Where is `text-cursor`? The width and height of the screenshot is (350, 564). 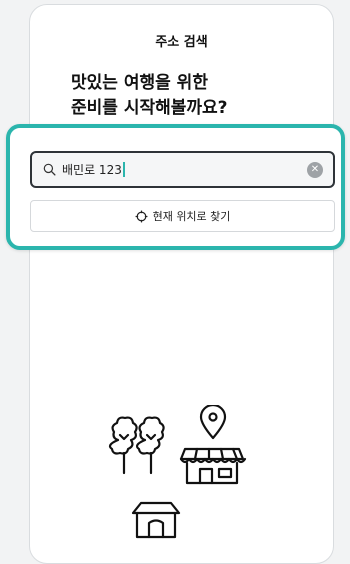 text-cursor is located at coordinates (123, 169).